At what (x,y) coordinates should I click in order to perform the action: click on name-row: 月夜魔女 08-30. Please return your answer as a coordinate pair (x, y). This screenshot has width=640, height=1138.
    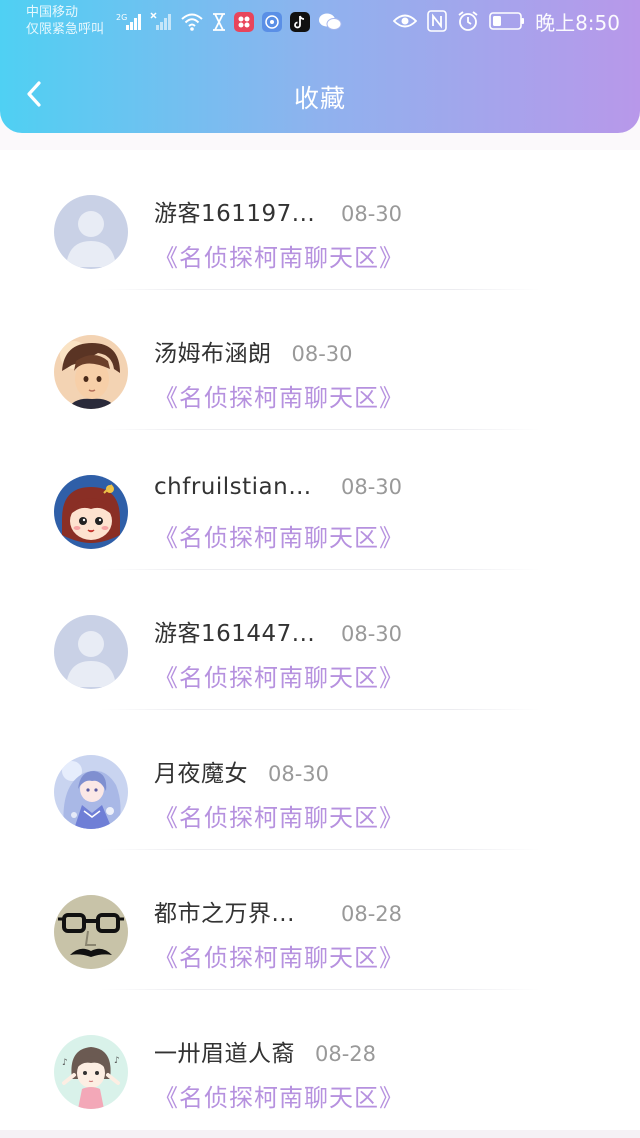
    Looking at the image, I should click on (241, 771).